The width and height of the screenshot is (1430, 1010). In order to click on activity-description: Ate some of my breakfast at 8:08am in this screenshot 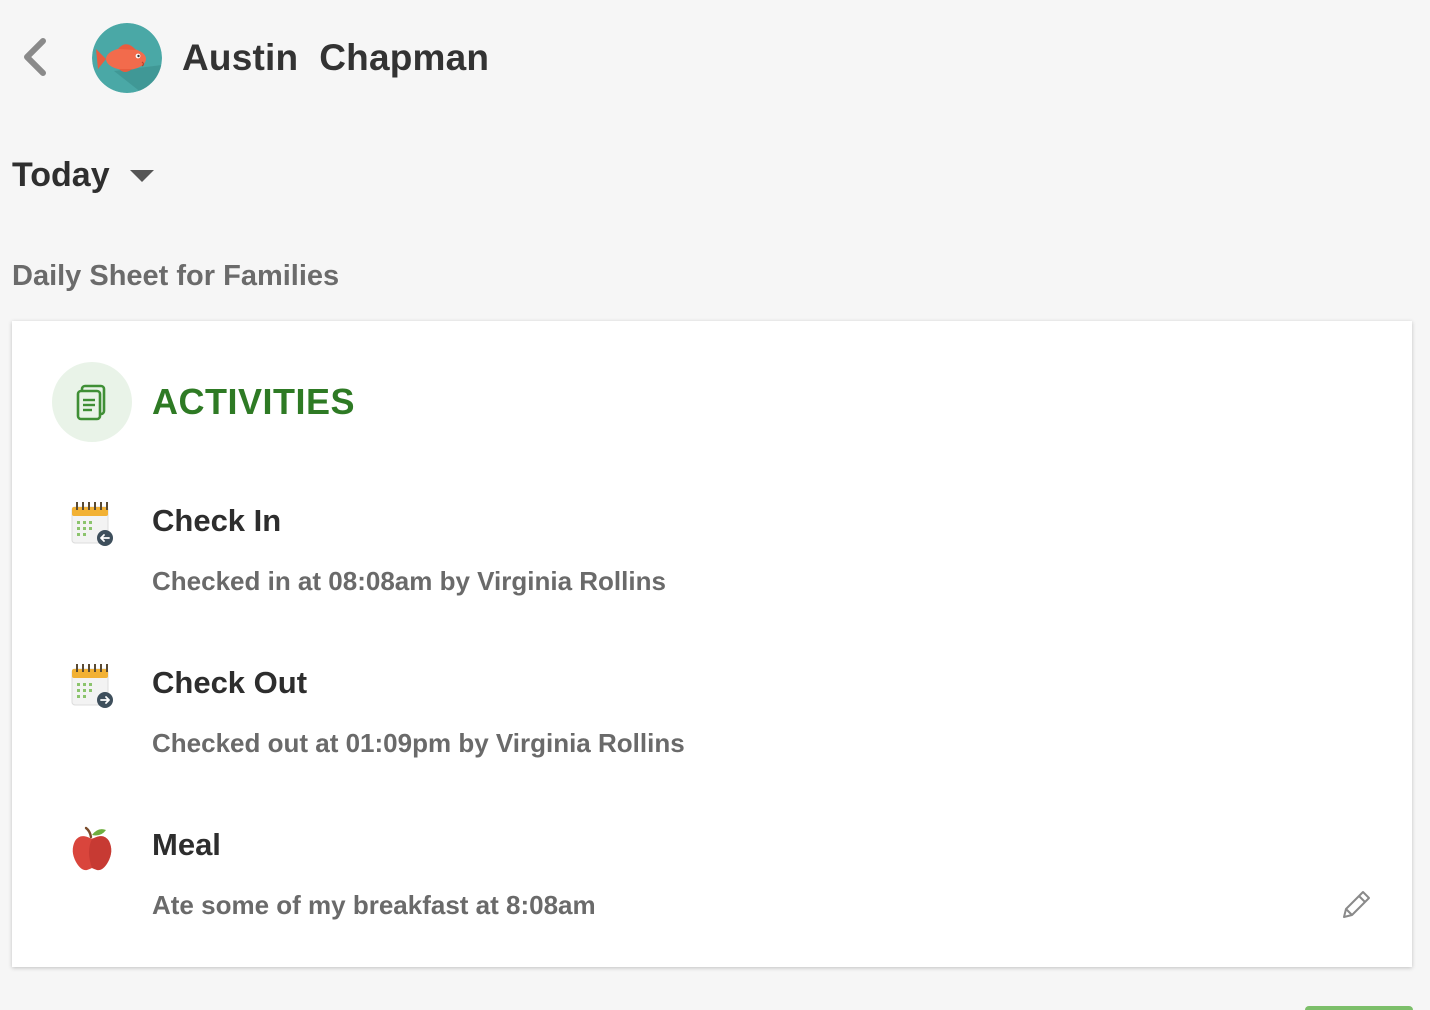, I will do `click(374, 905)`.